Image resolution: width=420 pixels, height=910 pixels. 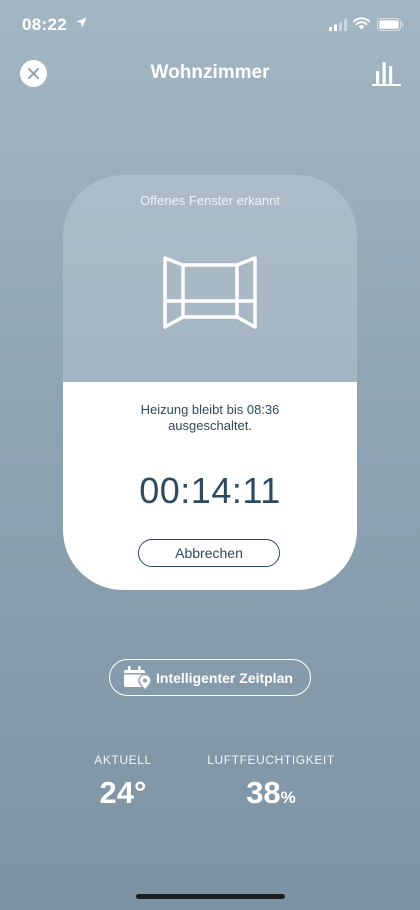 I want to click on current-temperature: AKTUELL 24°, so click(x=123, y=782).